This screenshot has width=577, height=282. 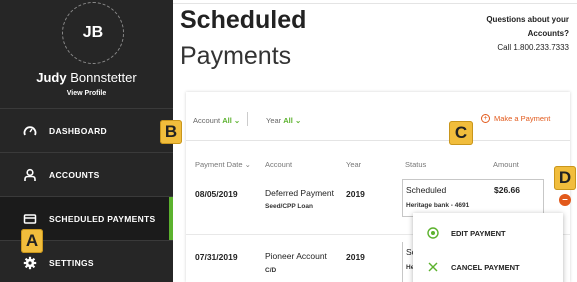 I want to click on account-filter-value: All, so click(x=227, y=120).